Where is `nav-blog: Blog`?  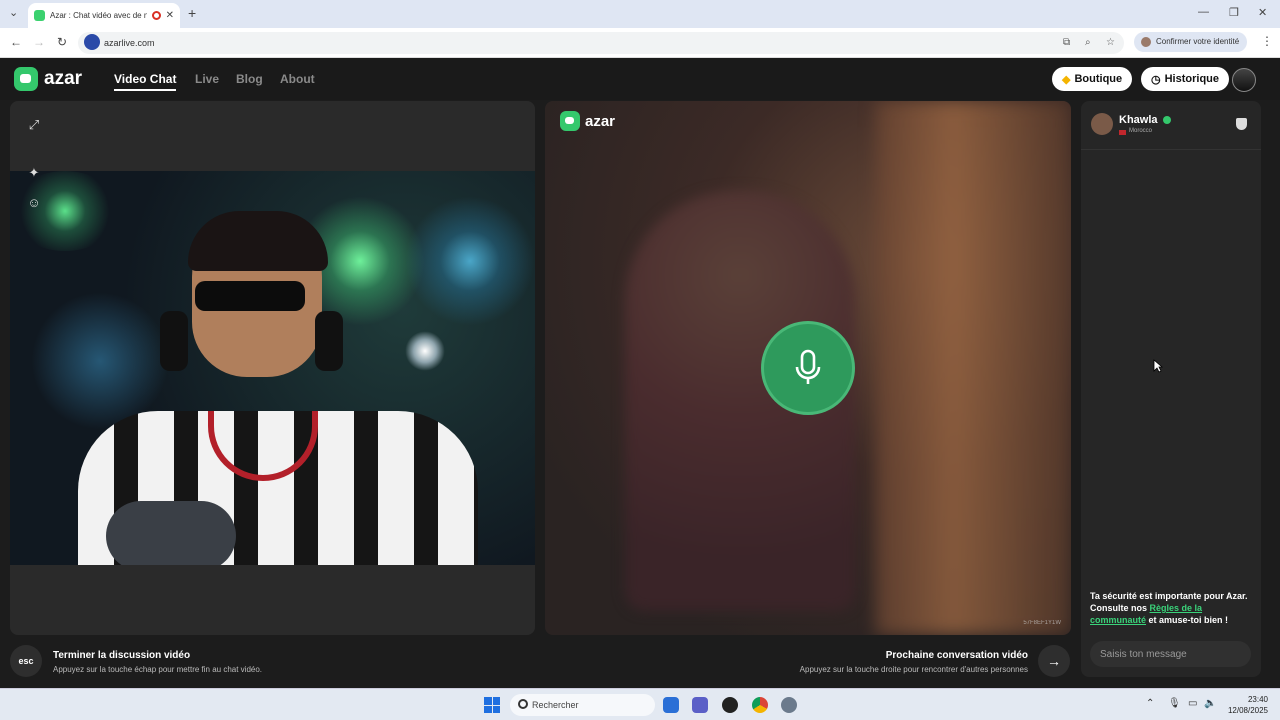 nav-blog: Blog is located at coordinates (249, 79).